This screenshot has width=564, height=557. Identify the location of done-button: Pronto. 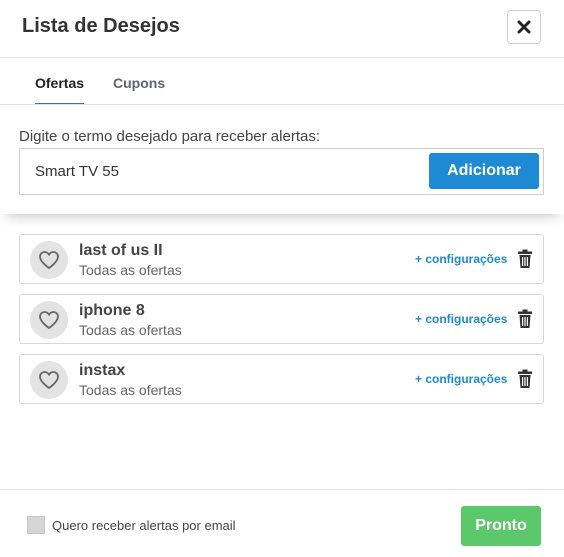
(501, 526).